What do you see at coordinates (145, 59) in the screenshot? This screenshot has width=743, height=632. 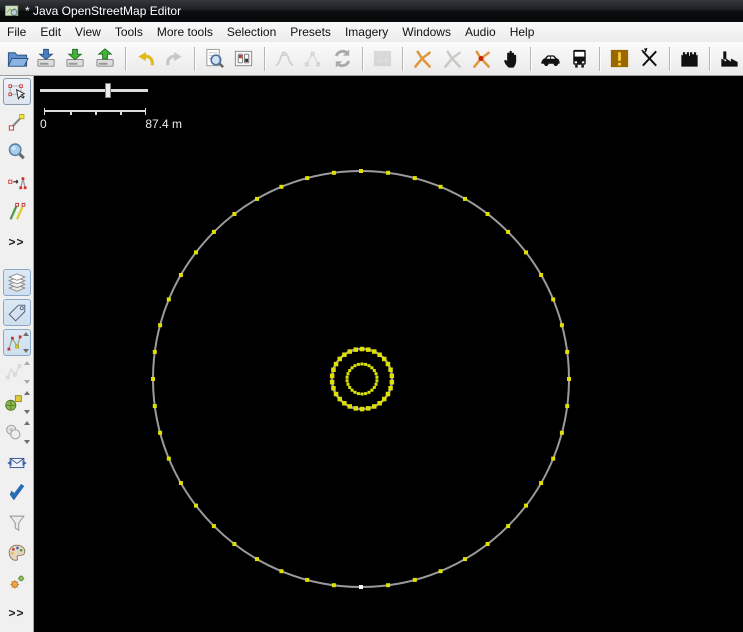 I see `undo-button` at bounding box center [145, 59].